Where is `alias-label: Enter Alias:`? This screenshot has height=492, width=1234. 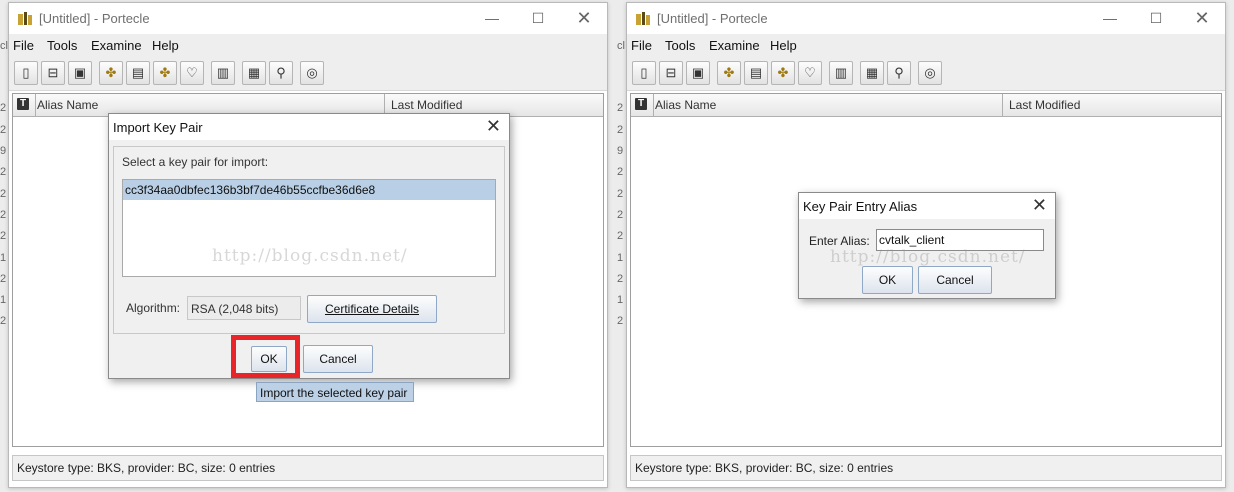 alias-label: Enter Alias: is located at coordinates (839, 241).